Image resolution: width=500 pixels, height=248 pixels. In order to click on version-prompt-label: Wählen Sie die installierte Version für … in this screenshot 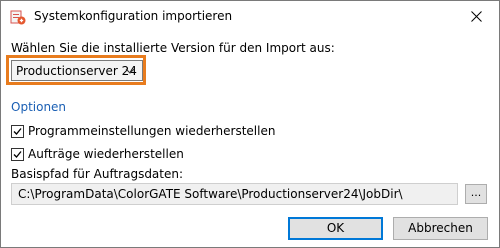, I will do `click(173, 48)`.